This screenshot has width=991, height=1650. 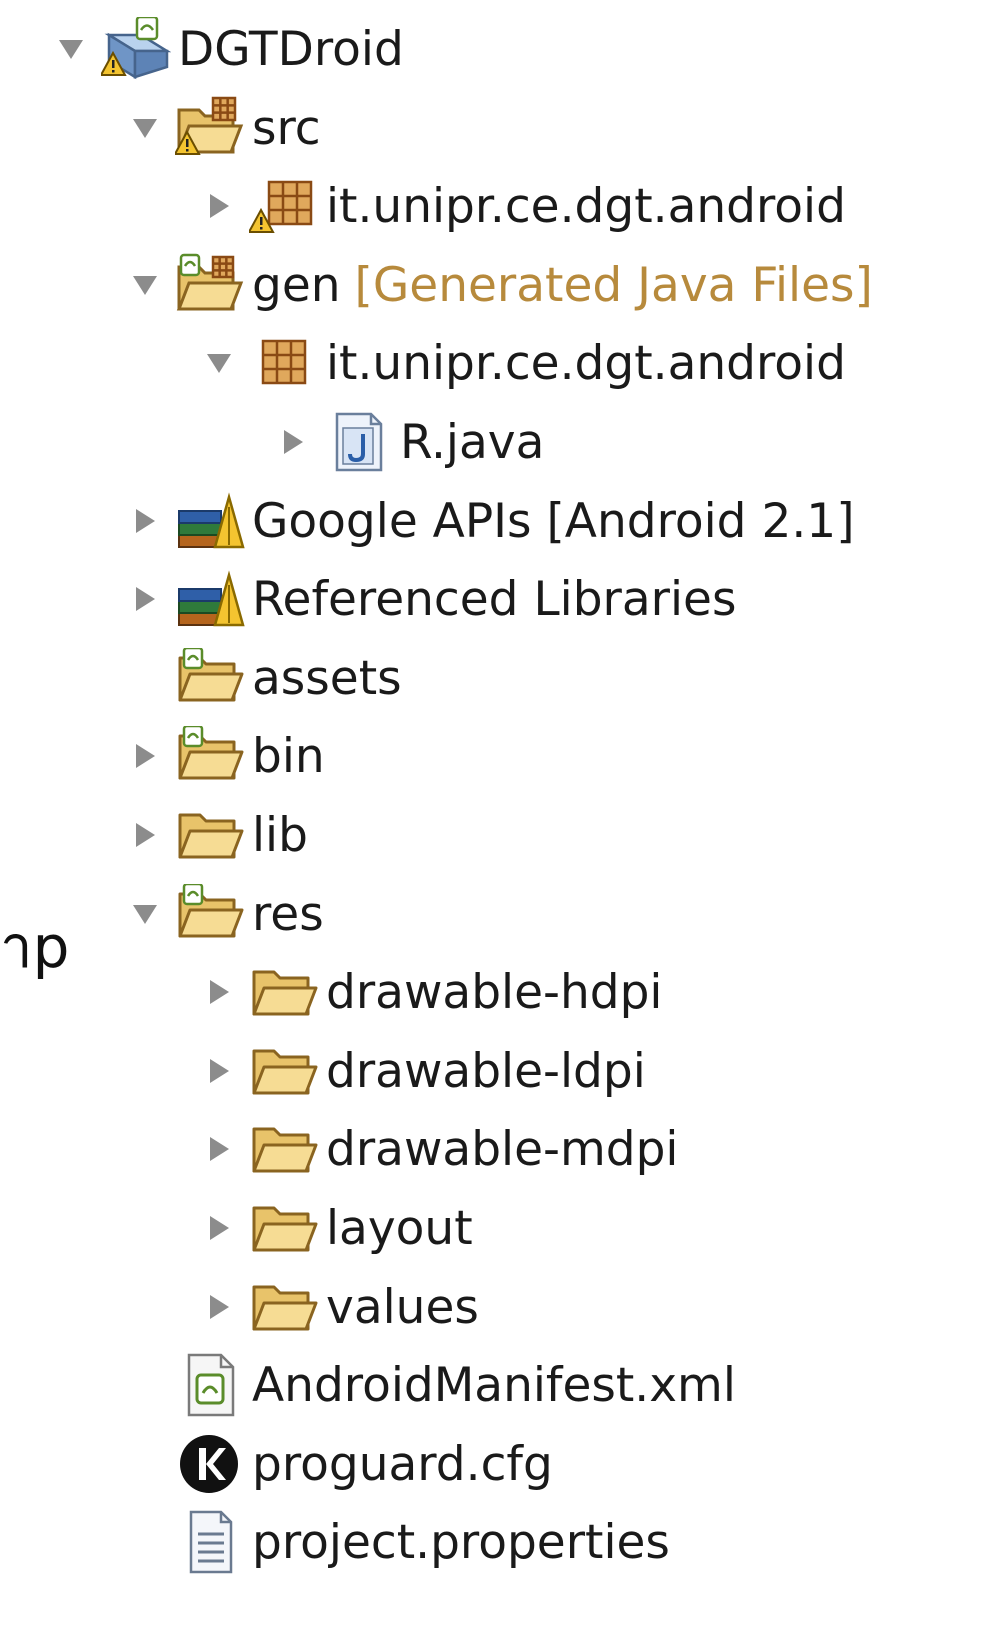 What do you see at coordinates (402, 1464) in the screenshot?
I see `tree-node-label: proguard.cfg` at bounding box center [402, 1464].